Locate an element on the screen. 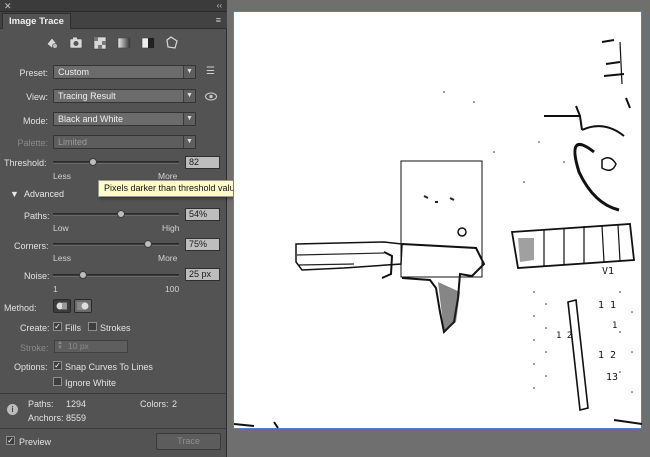  threshold-slider-track is located at coordinates (116, 162).